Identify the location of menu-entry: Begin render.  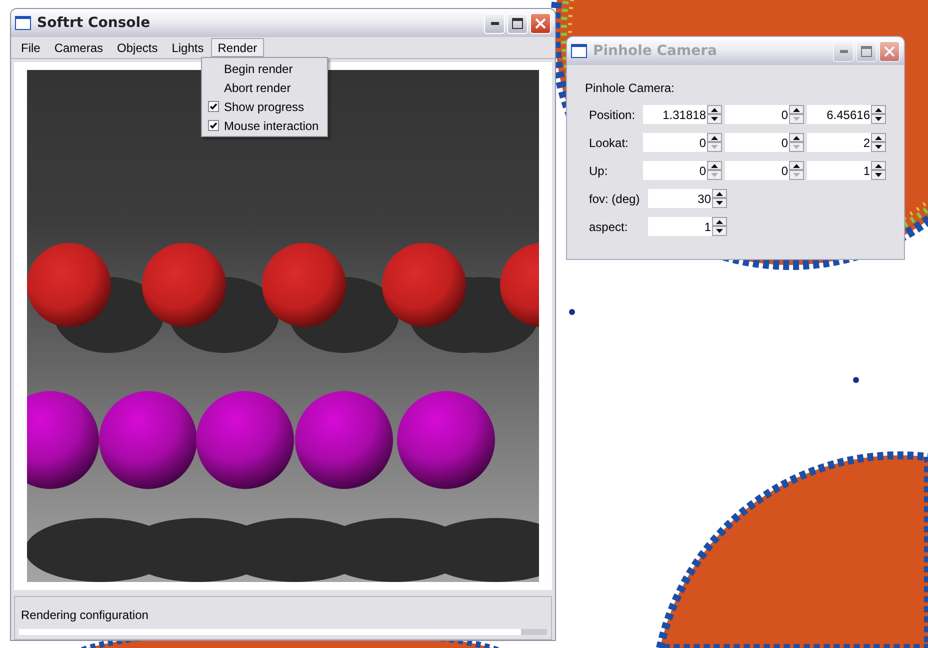
(264, 68).